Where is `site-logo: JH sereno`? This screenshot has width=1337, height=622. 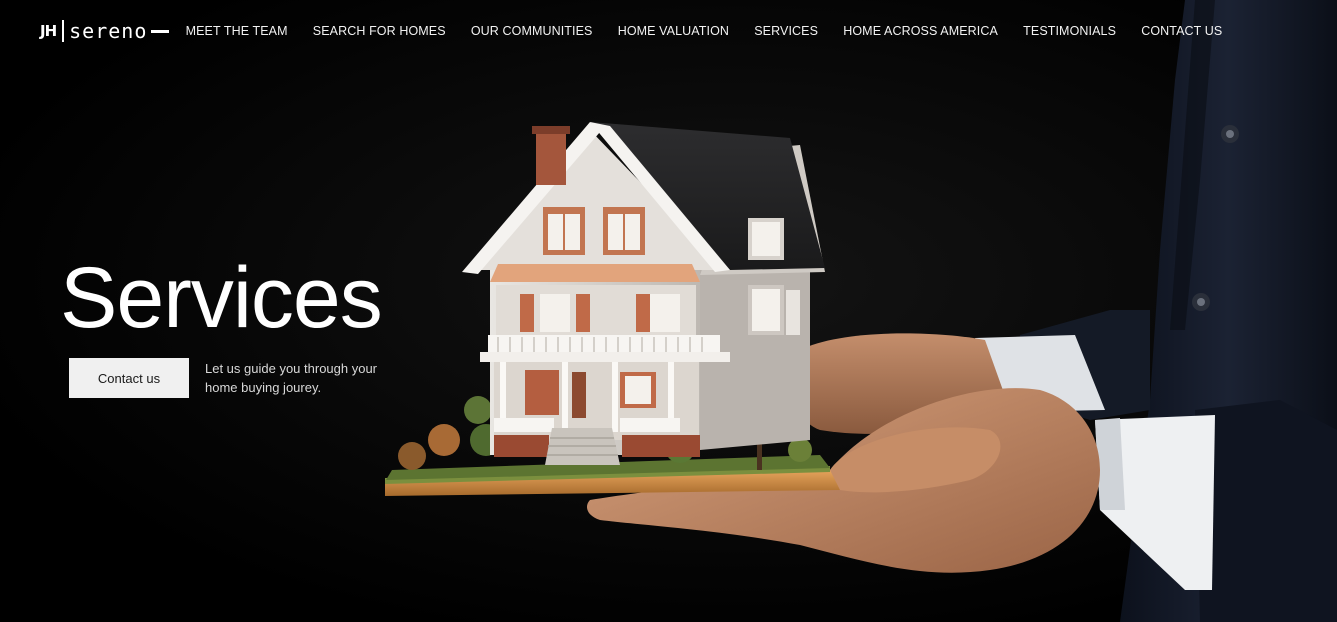 site-logo: JH sereno is located at coordinates (105, 31).